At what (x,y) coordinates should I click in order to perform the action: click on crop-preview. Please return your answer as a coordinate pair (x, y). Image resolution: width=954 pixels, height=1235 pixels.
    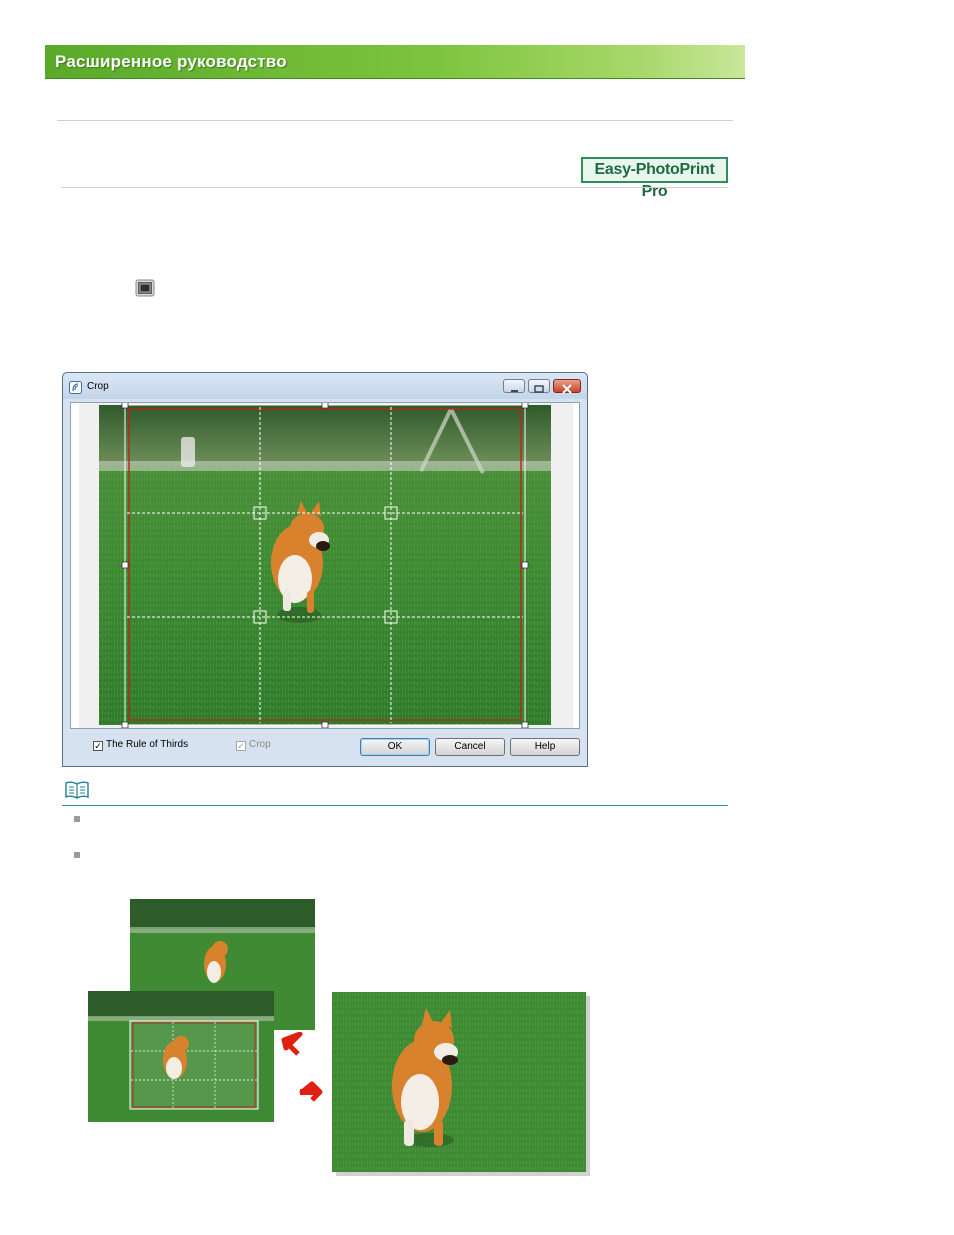
    Looking at the image, I should click on (325, 565).